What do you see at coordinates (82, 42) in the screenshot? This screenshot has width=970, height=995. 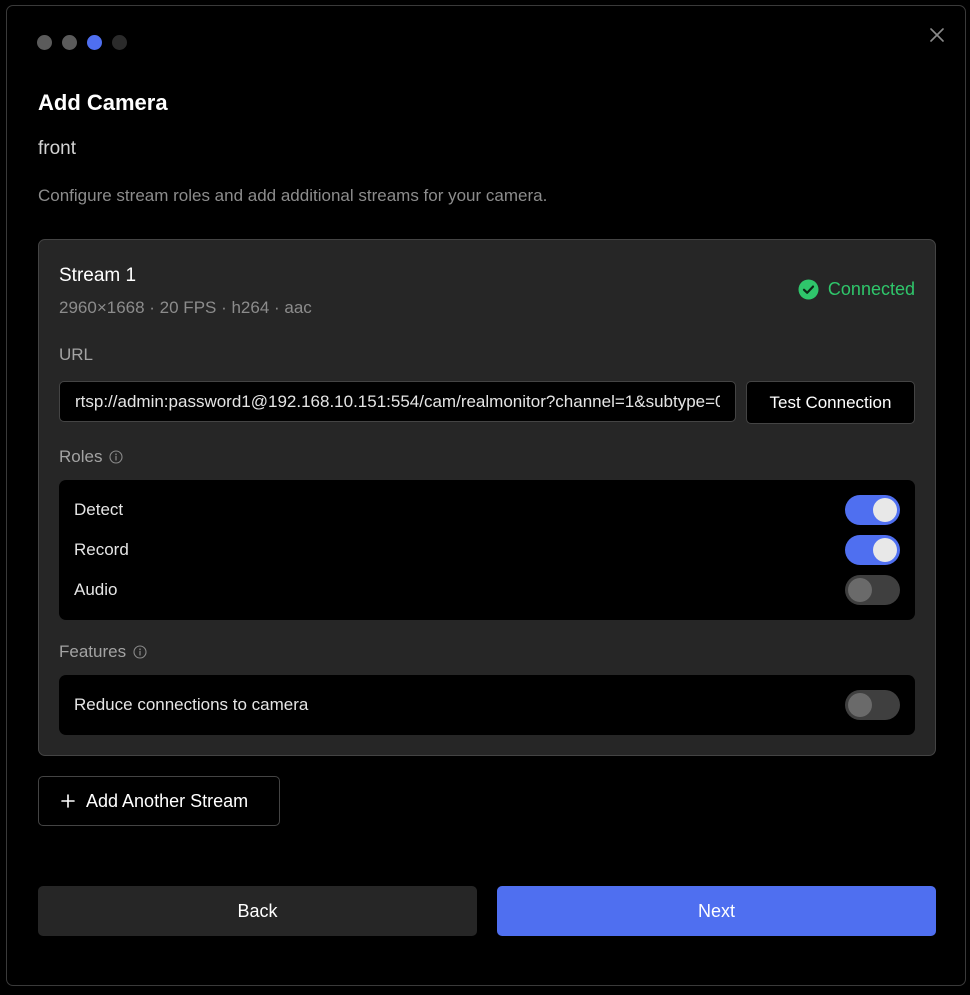 I see `step-indicator` at bounding box center [82, 42].